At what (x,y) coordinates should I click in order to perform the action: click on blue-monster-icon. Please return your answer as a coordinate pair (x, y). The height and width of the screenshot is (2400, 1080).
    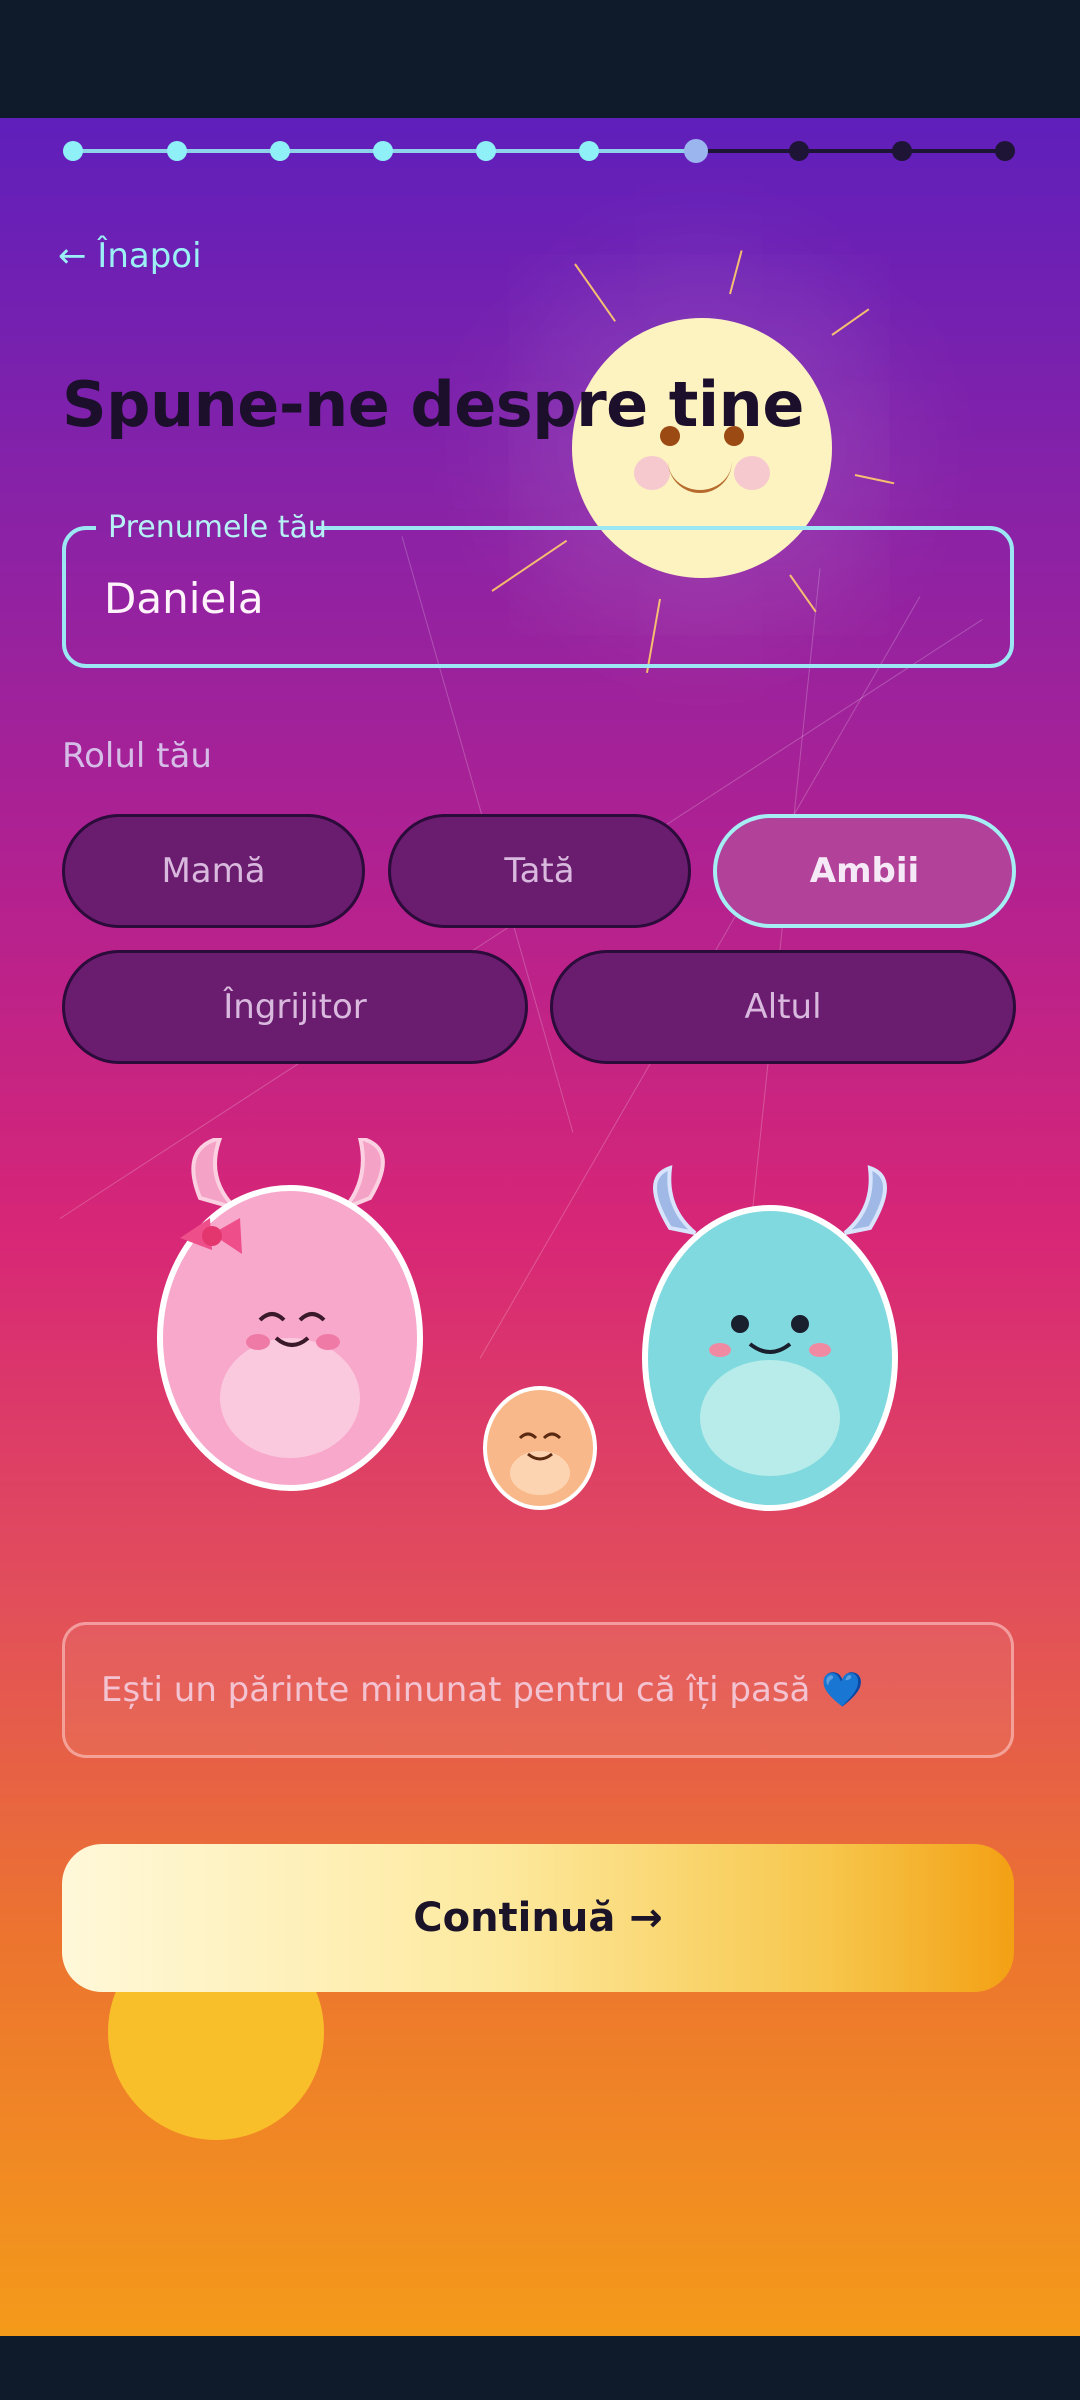
    Looking at the image, I should click on (770, 1338).